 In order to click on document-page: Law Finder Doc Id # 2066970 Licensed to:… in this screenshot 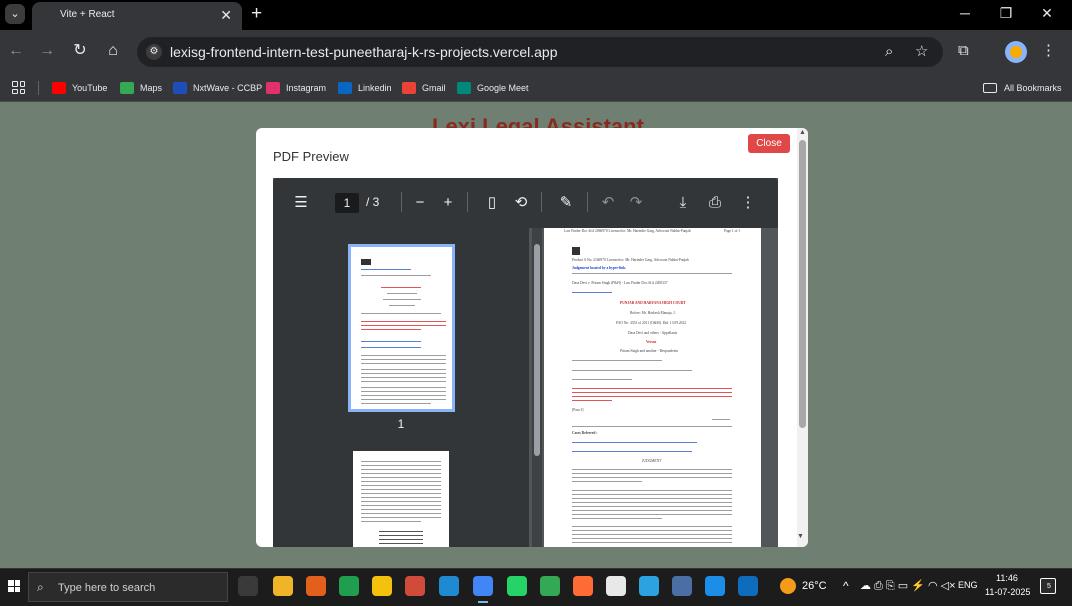, I will do `click(652, 387)`.